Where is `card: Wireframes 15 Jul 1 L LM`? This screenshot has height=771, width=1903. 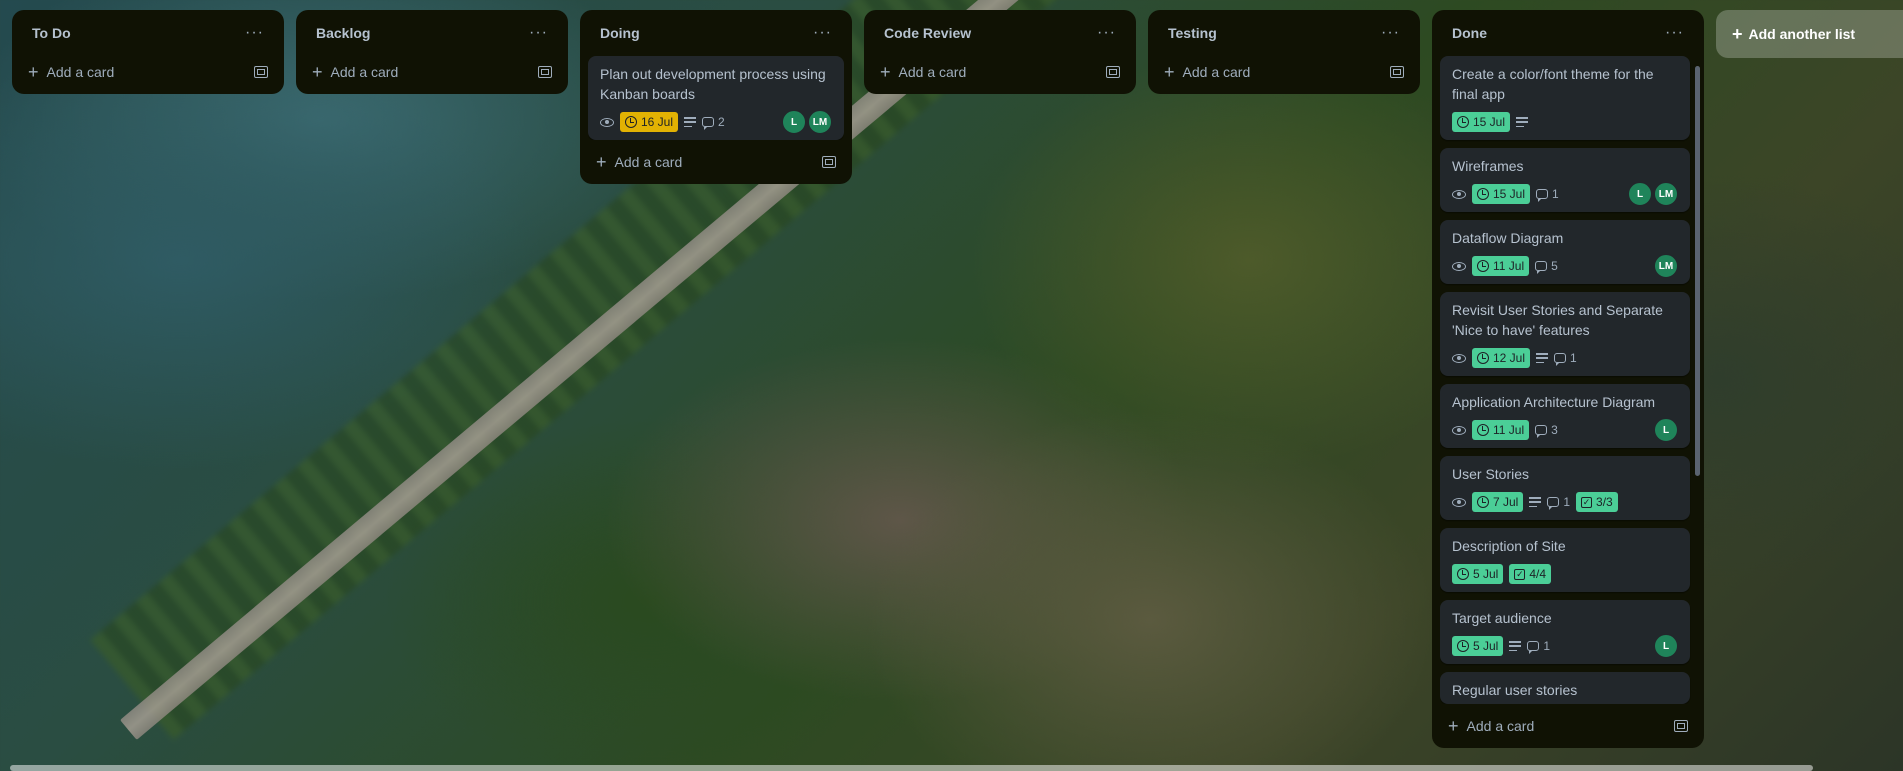
card: Wireframes 15 Jul 1 L LM is located at coordinates (1565, 180).